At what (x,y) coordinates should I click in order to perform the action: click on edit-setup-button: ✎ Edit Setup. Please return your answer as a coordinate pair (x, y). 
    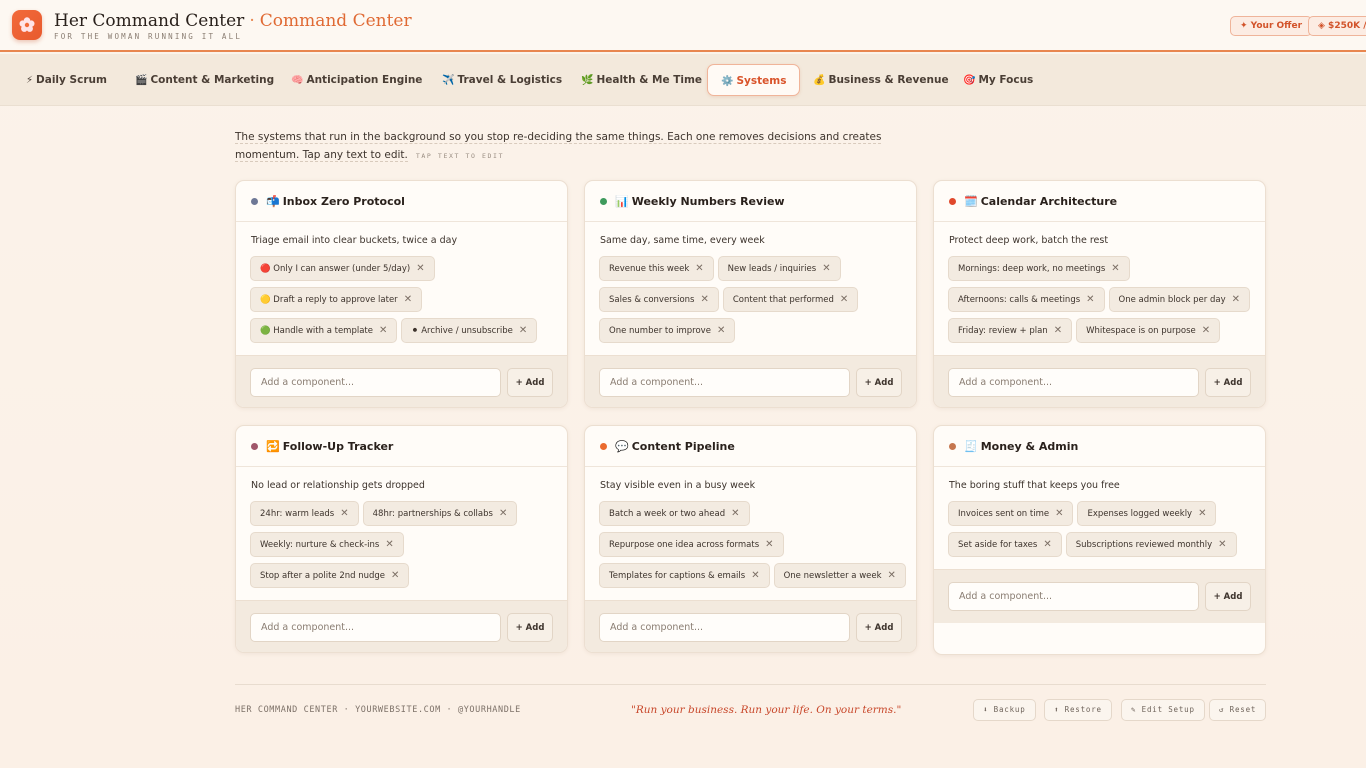
    Looking at the image, I should click on (1163, 710).